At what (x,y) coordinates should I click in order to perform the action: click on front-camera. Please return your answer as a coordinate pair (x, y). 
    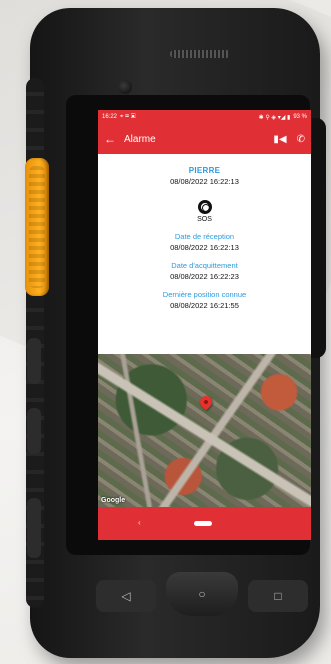
    Looking at the image, I should click on (125, 87).